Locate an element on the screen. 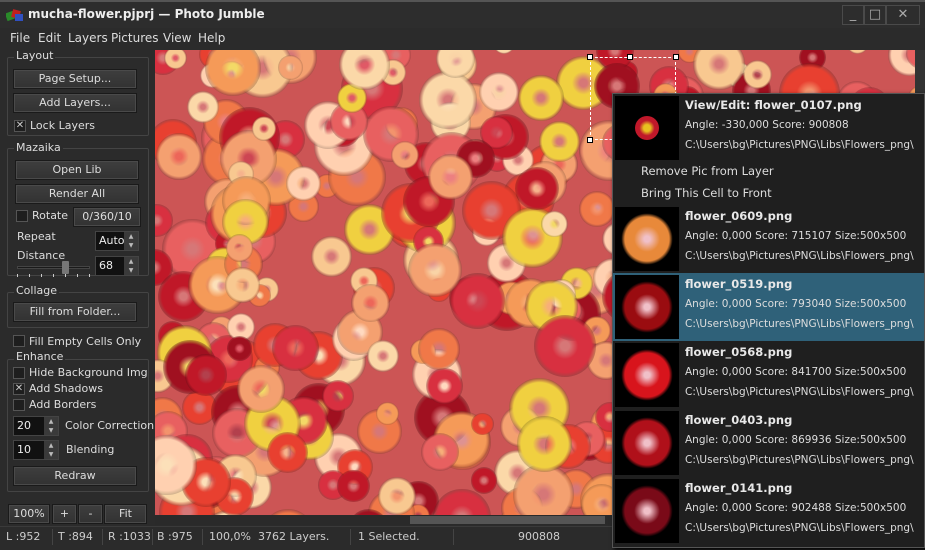  distance-label: Distance is located at coordinates (41, 255).